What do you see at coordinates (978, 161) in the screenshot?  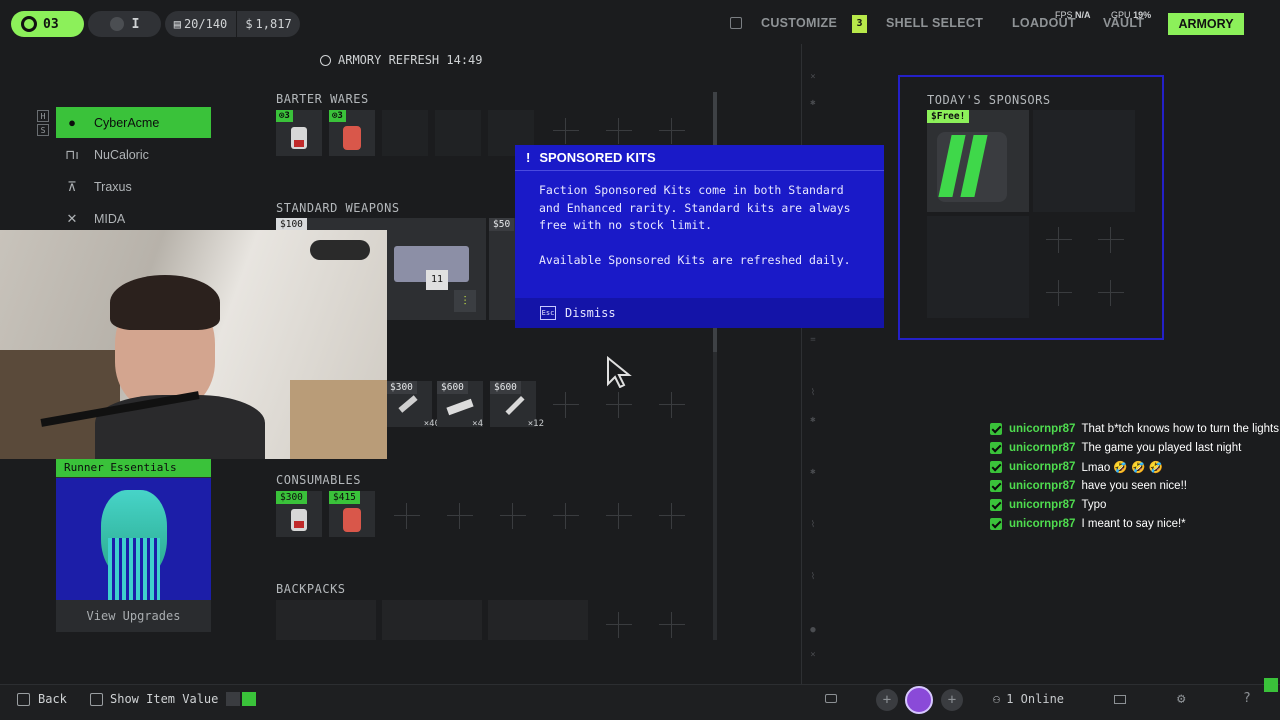 I see `sponsor-kit-free: $Free!` at bounding box center [978, 161].